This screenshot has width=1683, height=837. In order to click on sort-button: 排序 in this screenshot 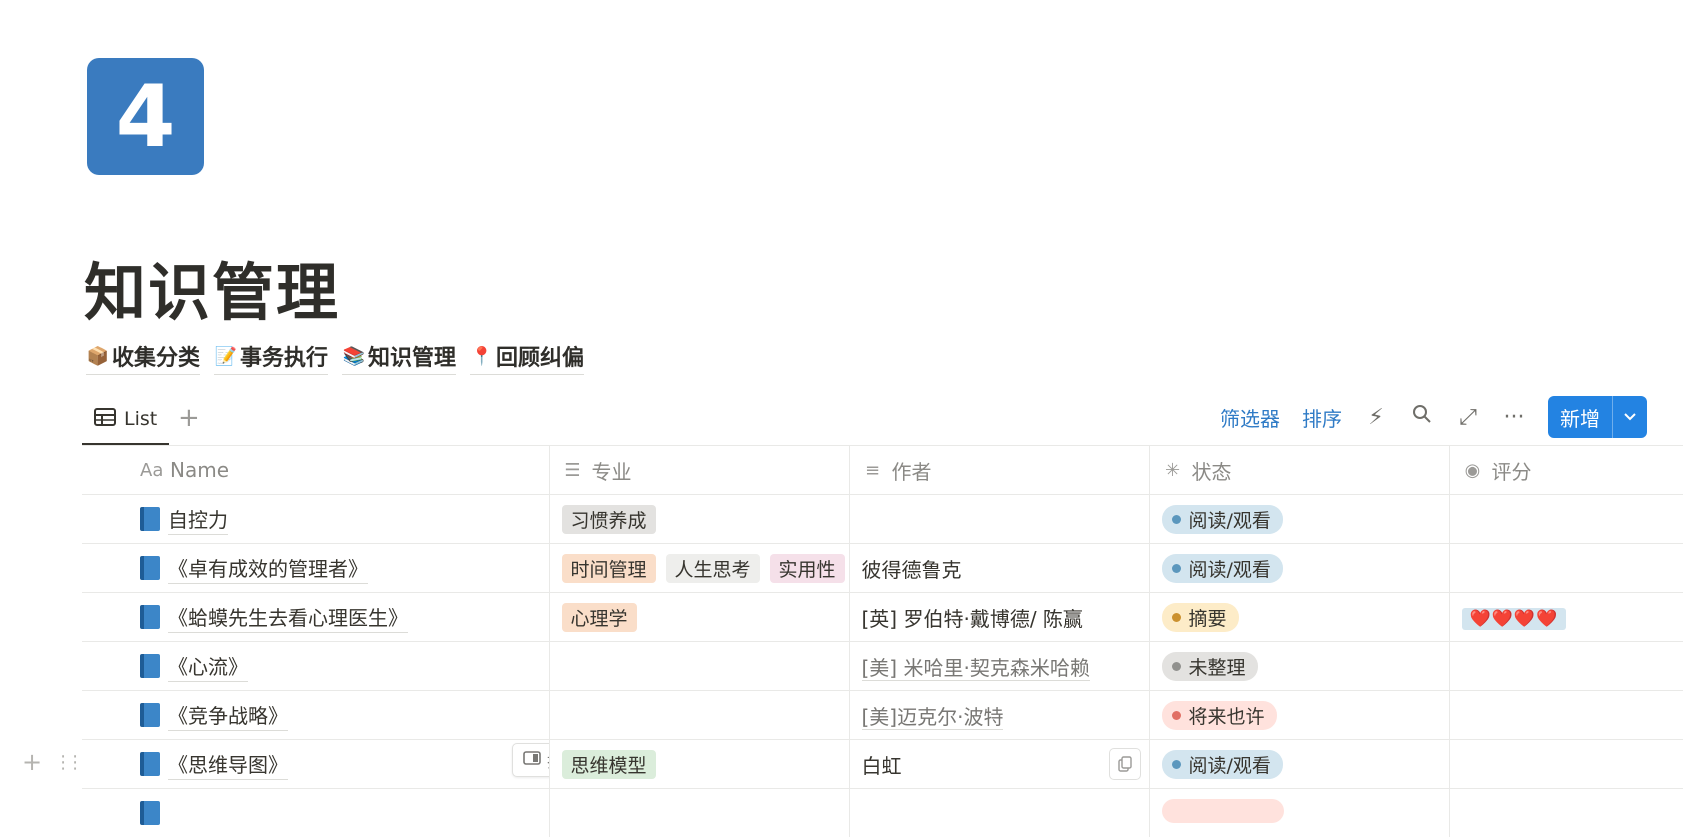, I will do `click(1322, 417)`.